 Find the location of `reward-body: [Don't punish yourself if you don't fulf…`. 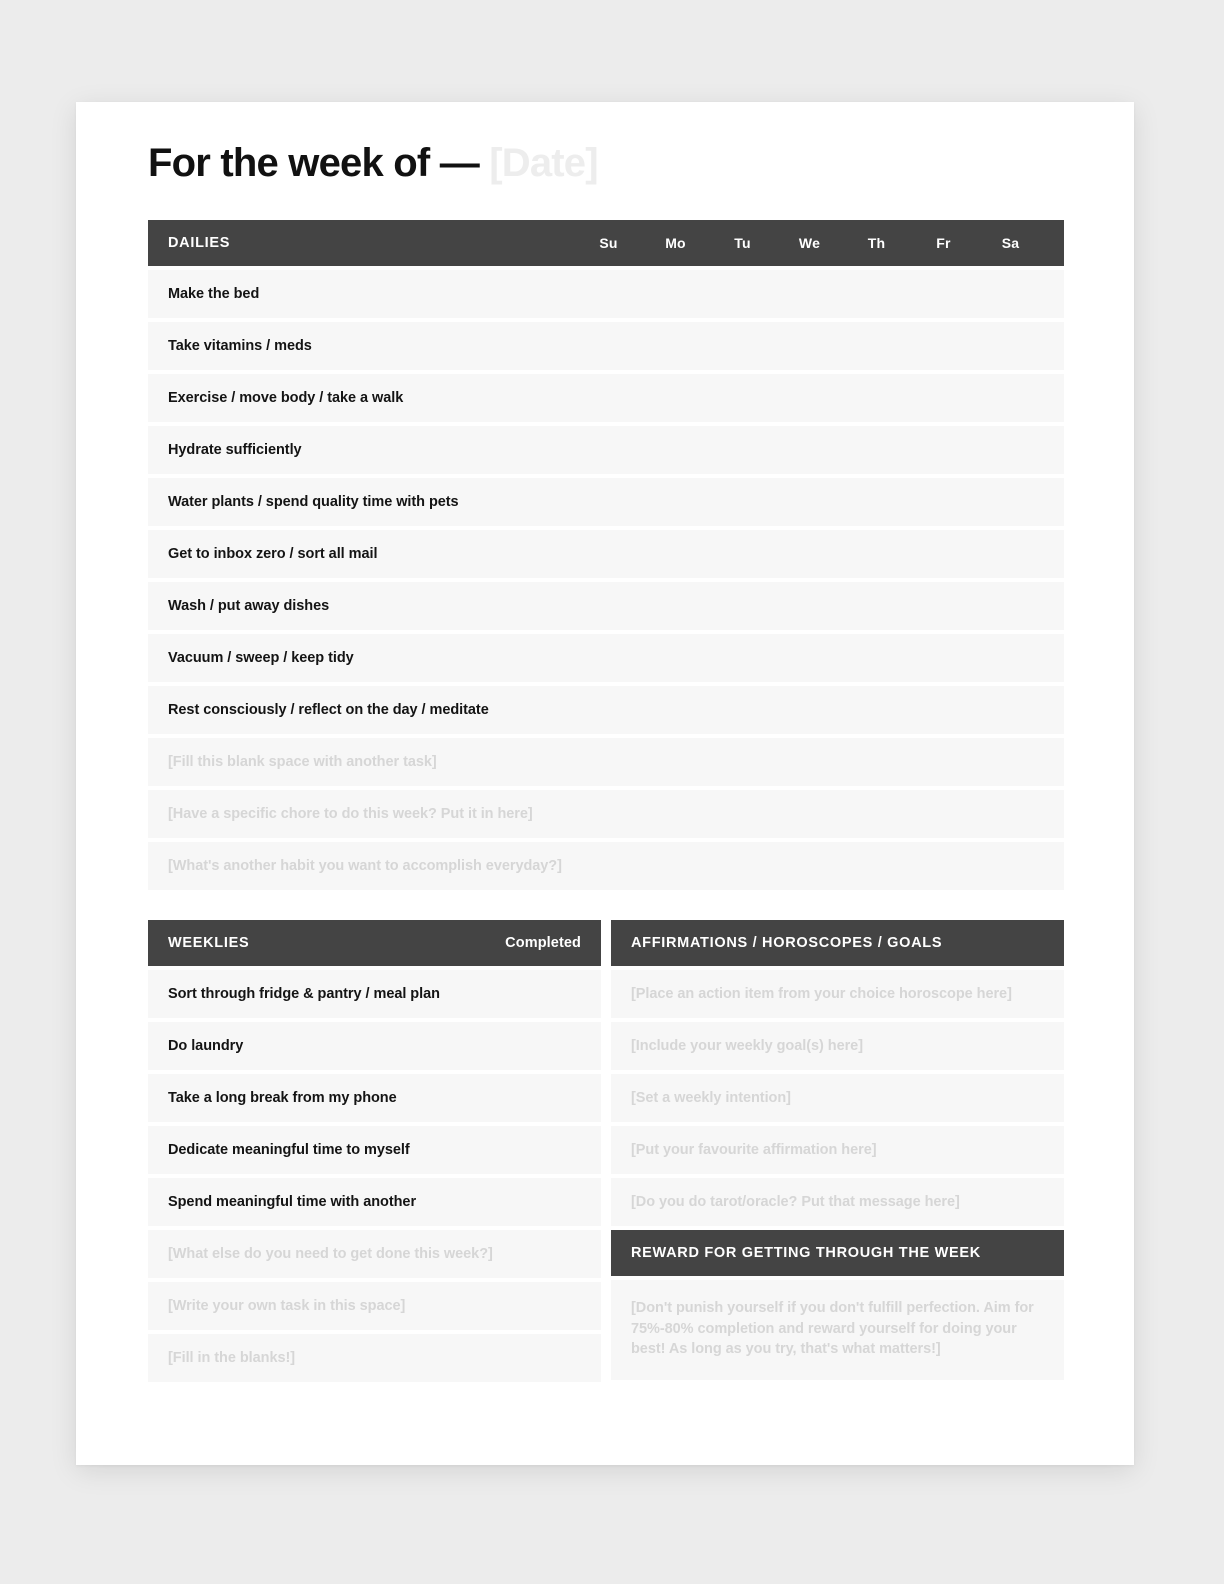

reward-body: [Don't punish yourself if you don't fulf… is located at coordinates (837, 1330).